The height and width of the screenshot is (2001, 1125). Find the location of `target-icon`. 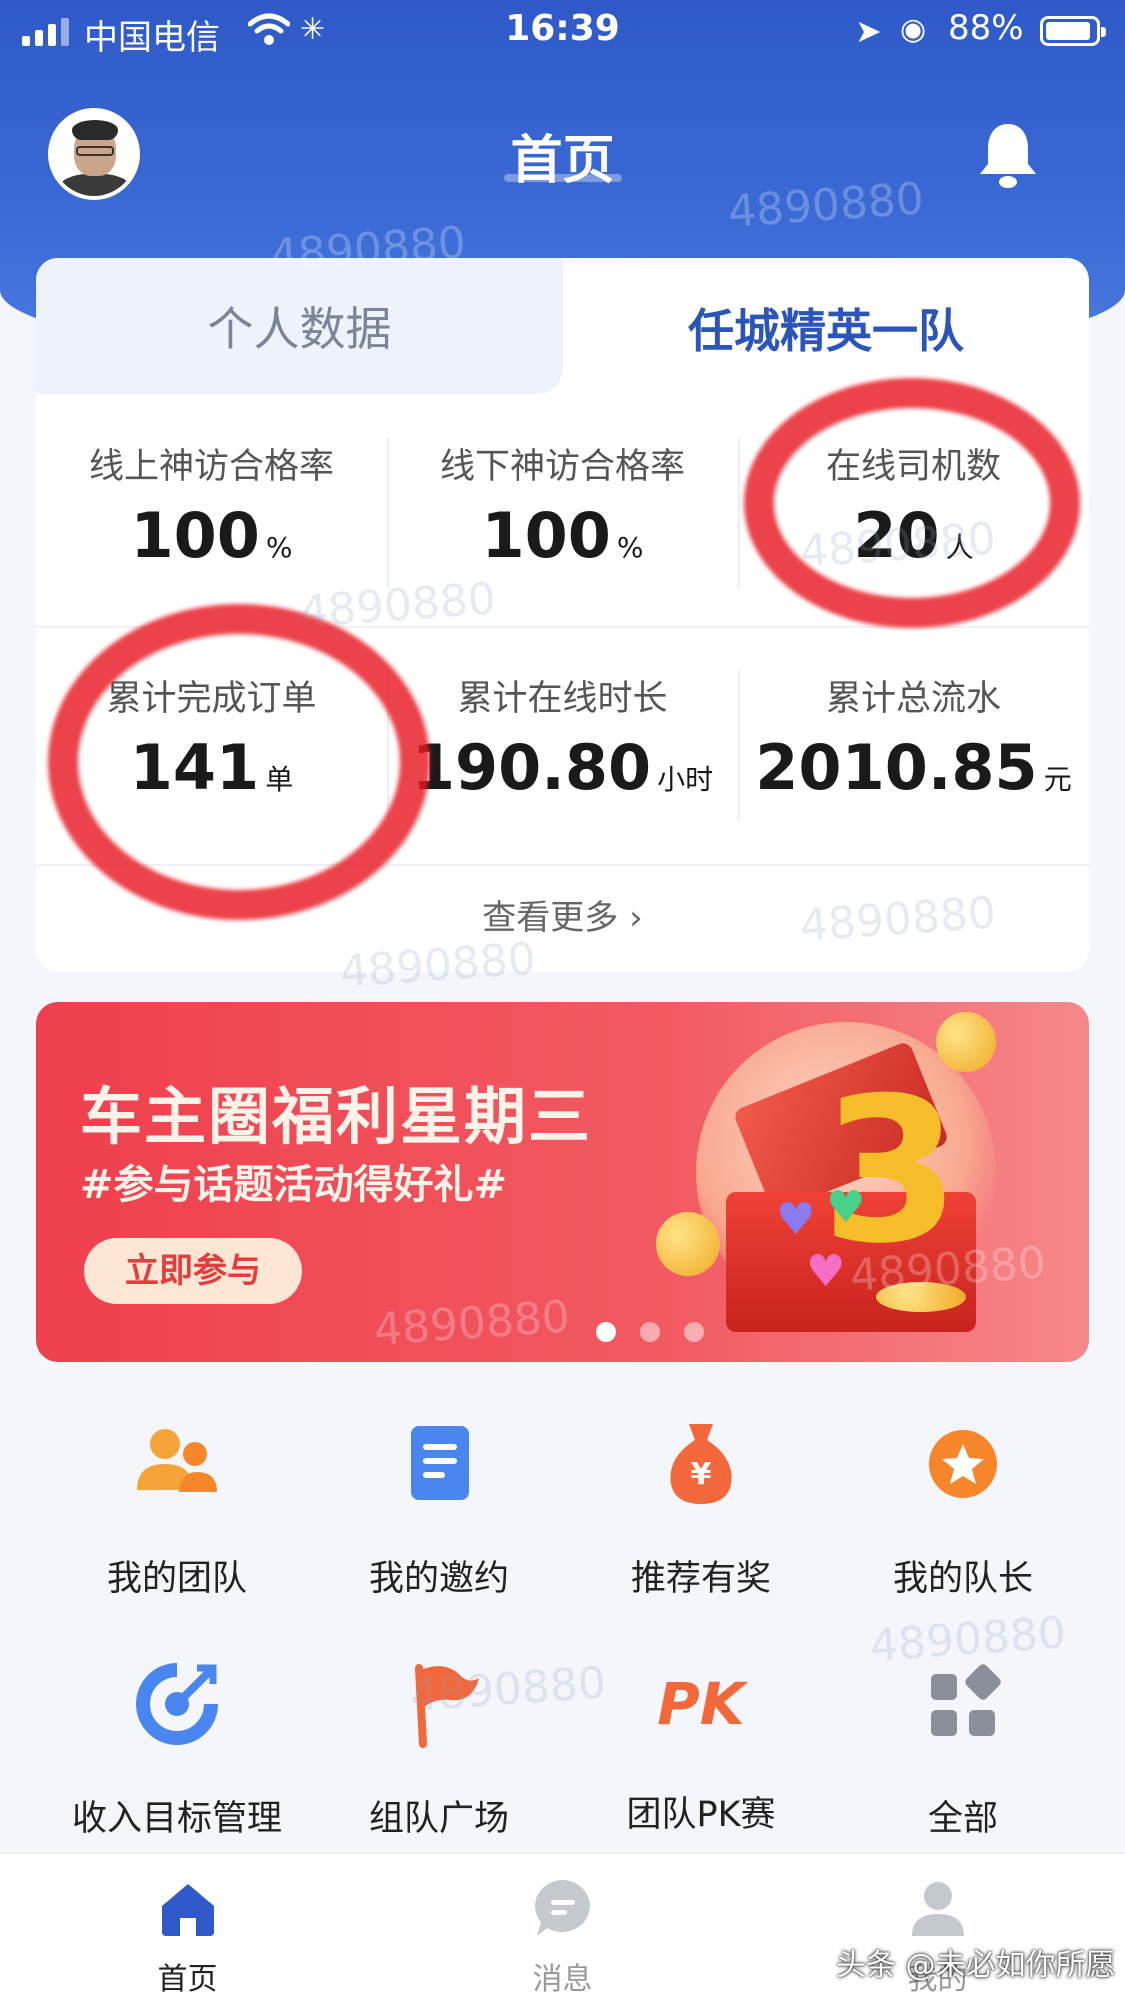

target-icon is located at coordinates (177, 1704).